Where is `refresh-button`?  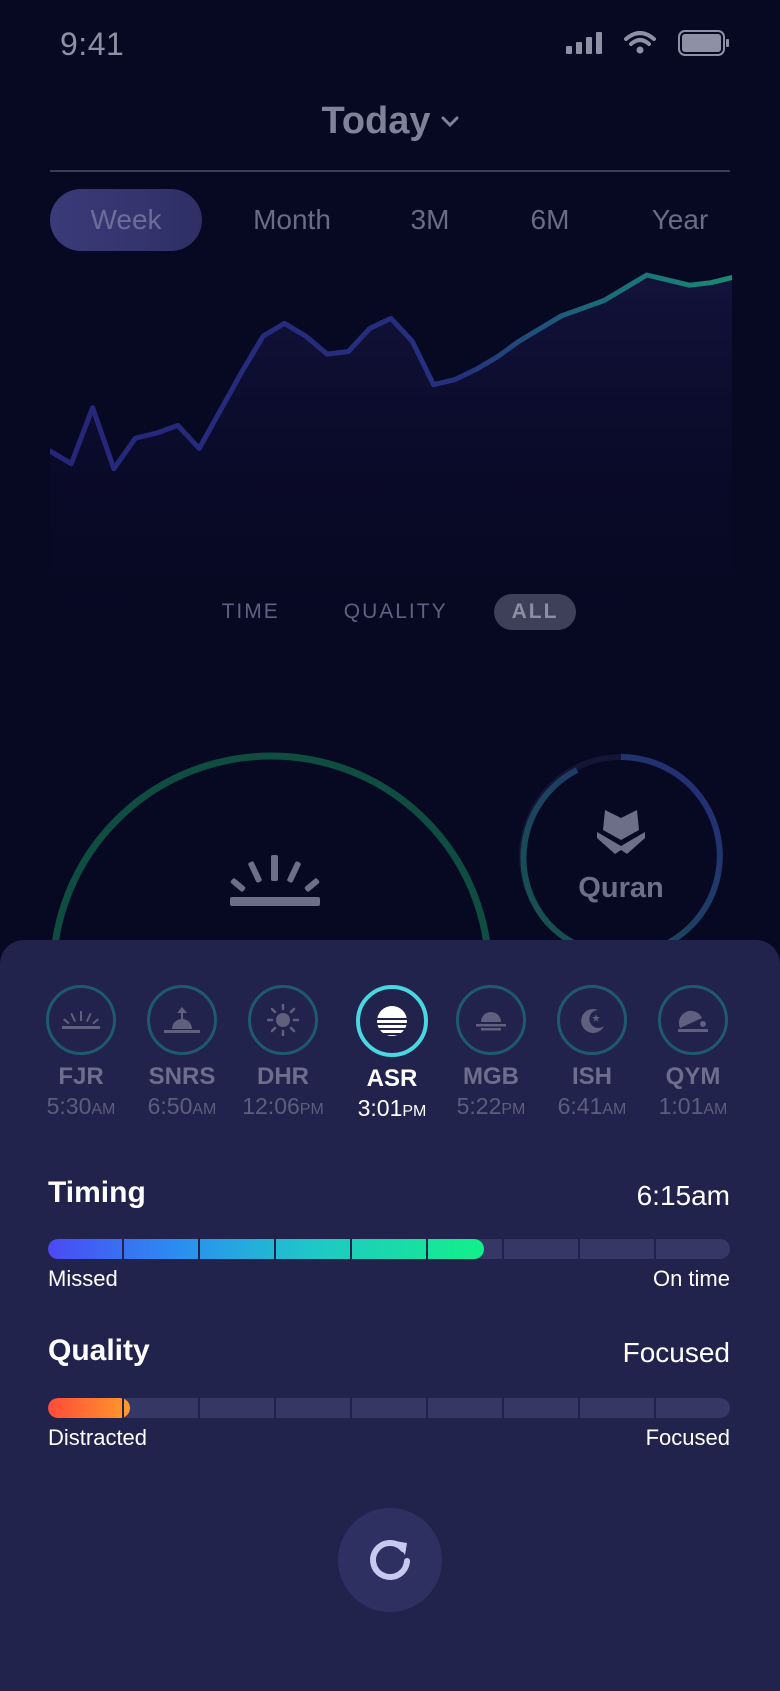
refresh-button is located at coordinates (390, 1560).